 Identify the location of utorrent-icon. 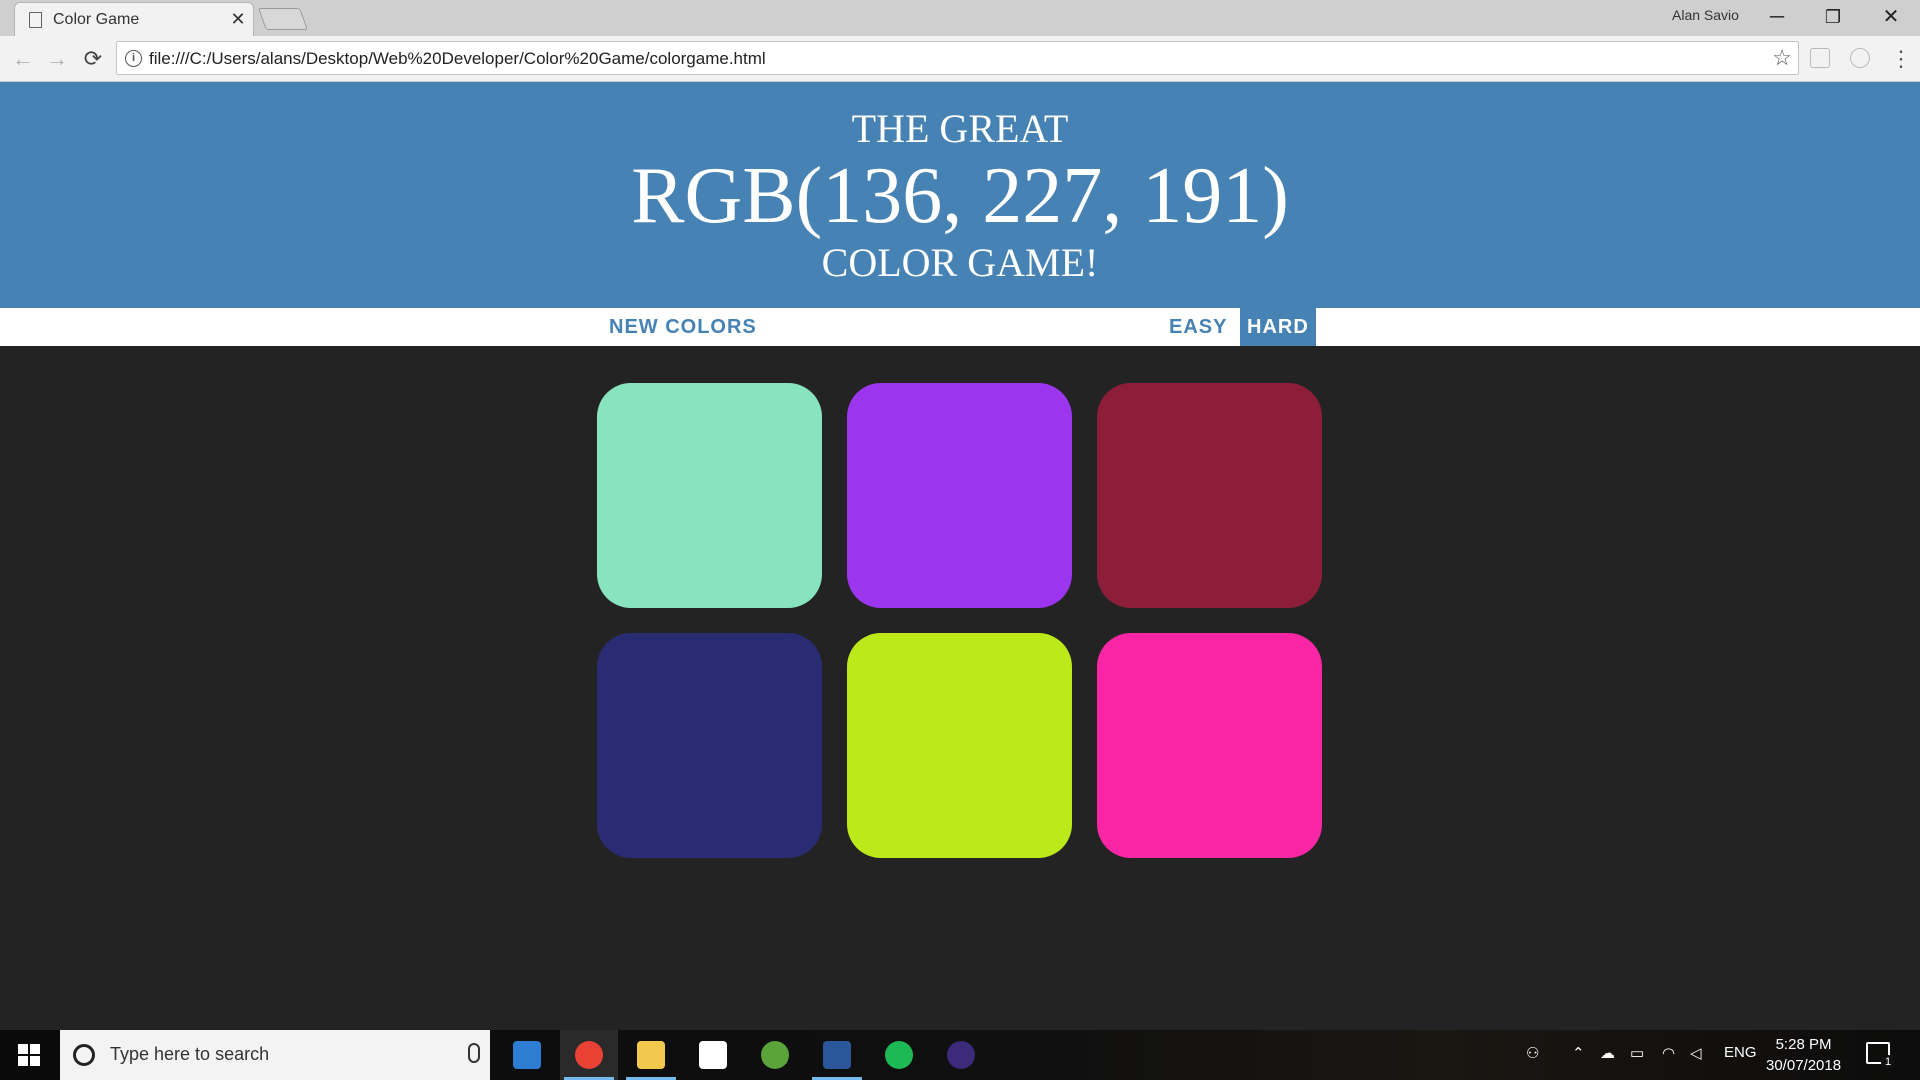
(775, 1055).